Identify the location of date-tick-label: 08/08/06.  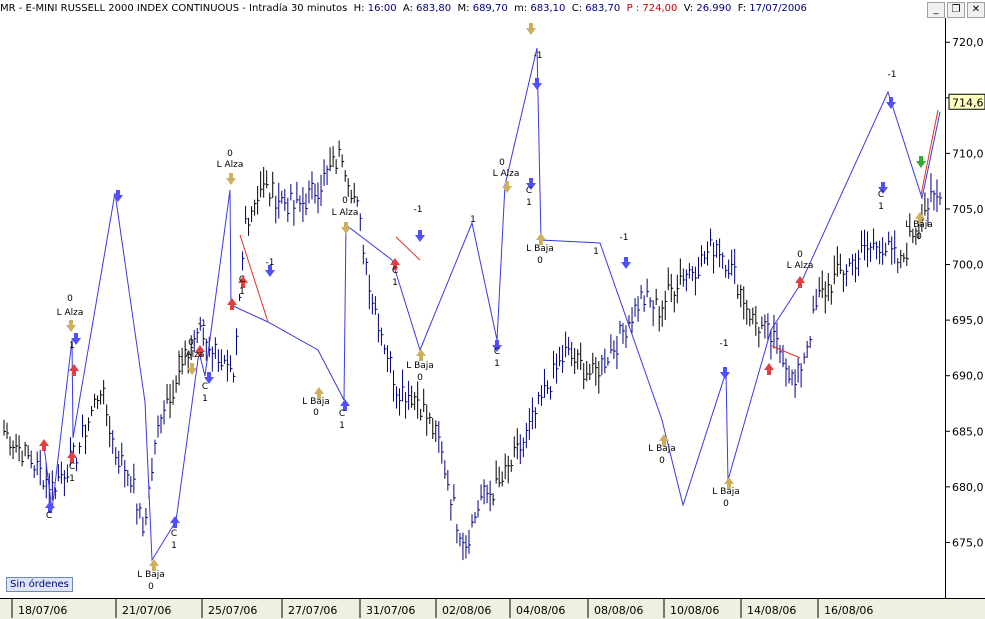
(618, 610).